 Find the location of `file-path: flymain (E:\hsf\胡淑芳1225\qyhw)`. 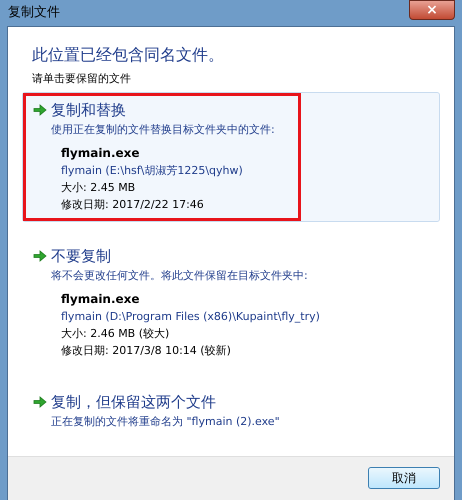

file-path: flymain (E:\hsf\胡淑芳1225\qyhw) is located at coordinates (152, 170).